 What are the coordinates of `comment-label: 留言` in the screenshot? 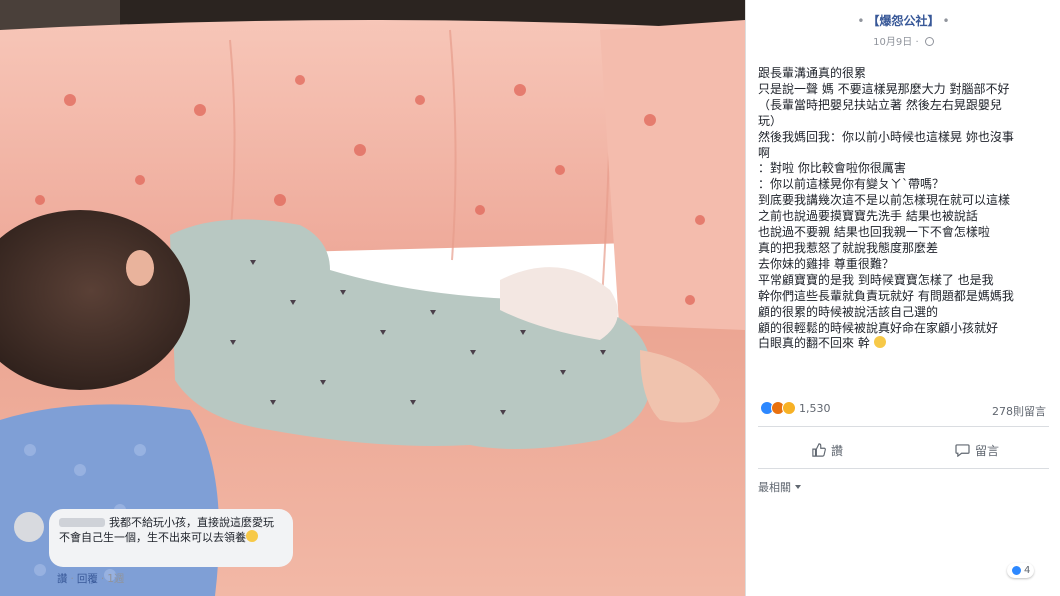 It's located at (987, 450).